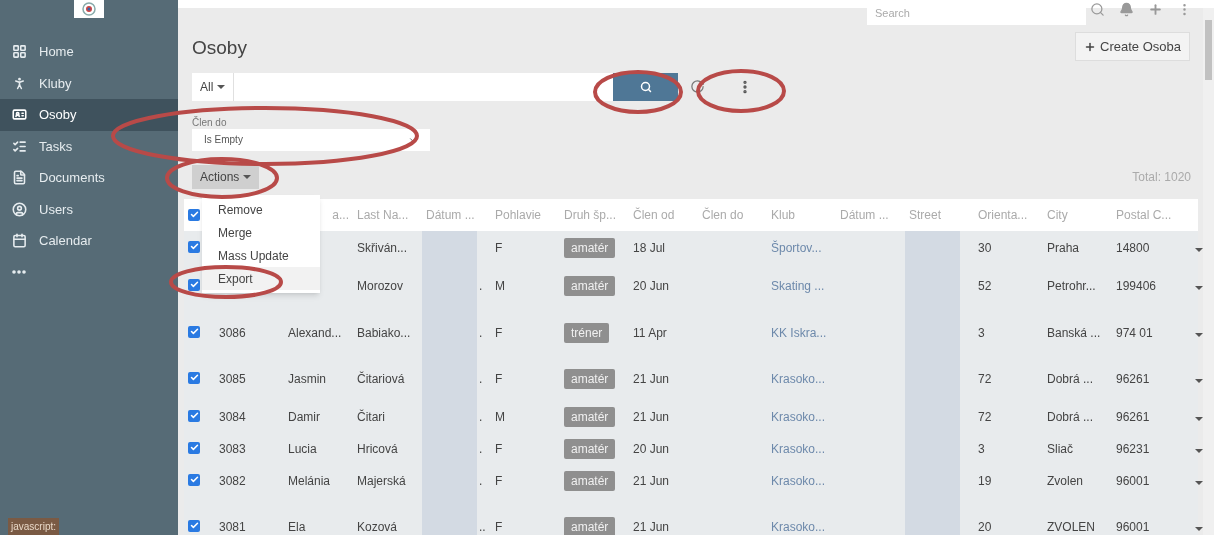  What do you see at coordinates (226, 176) in the screenshot?
I see `actions-button: Actions` at bounding box center [226, 176].